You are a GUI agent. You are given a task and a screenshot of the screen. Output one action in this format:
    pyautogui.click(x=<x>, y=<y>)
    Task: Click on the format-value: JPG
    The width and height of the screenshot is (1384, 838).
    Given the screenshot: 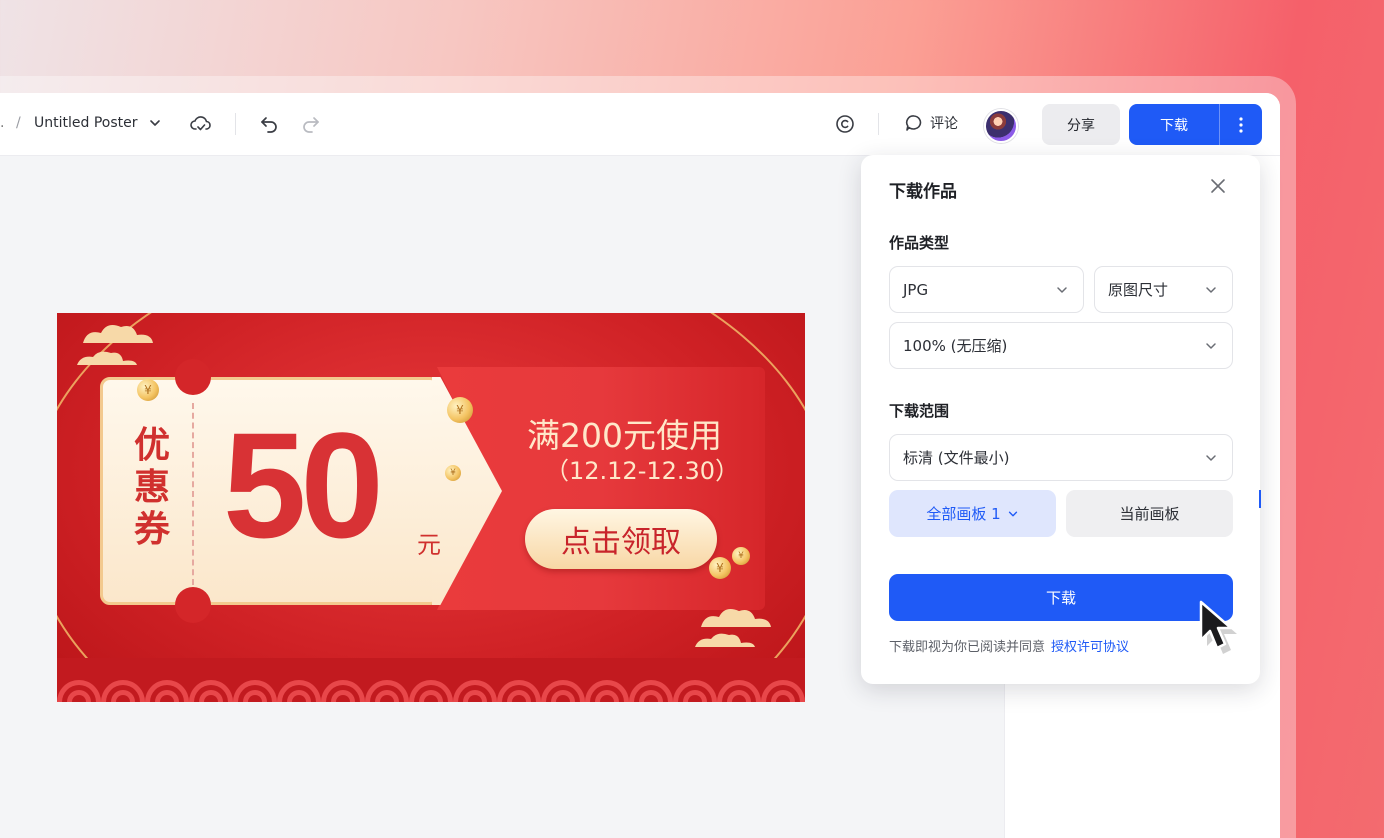 What is the action you would take?
    pyautogui.click(x=916, y=289)
    